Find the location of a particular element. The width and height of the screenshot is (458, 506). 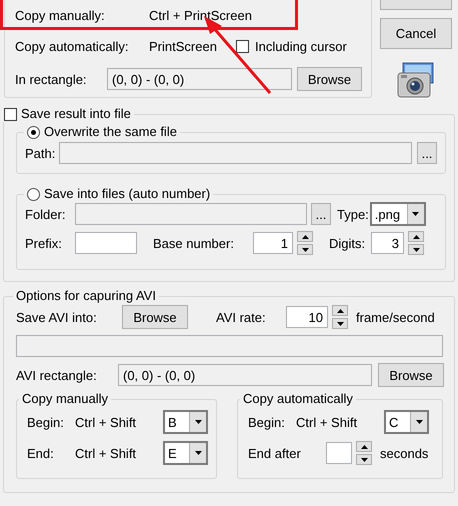

label: In rectangle: is located at coordinates (51, 79).